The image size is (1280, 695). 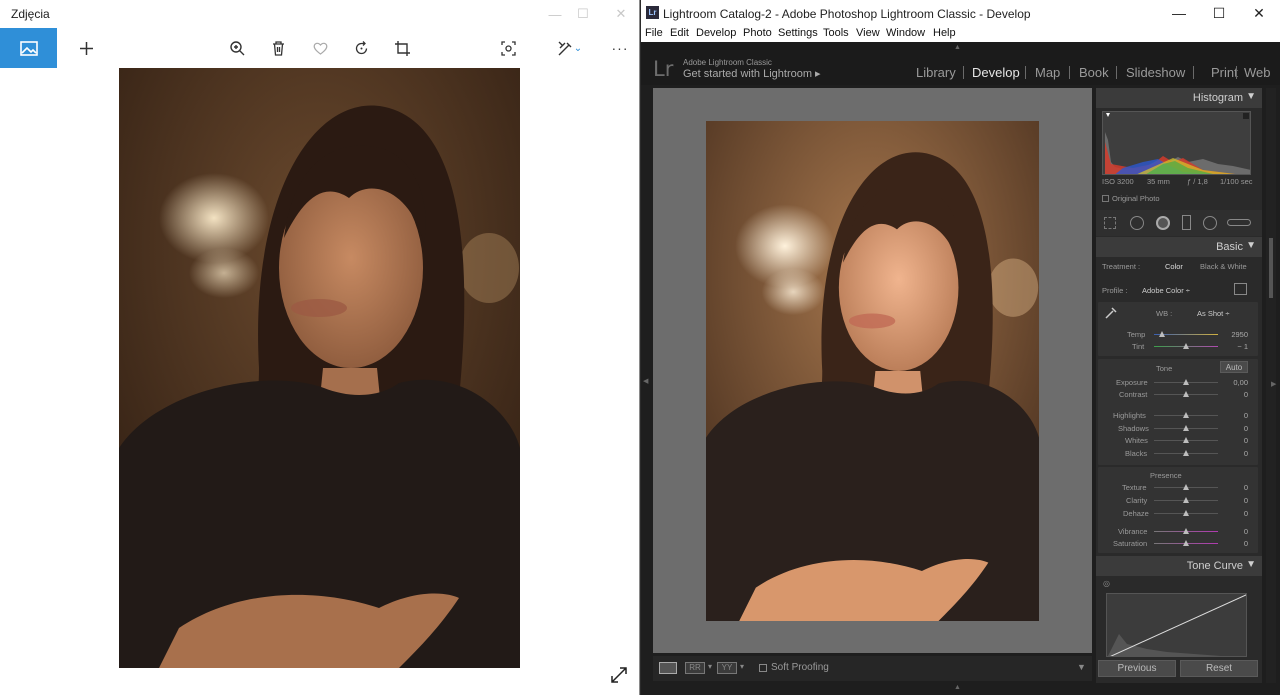 I want to click on profile-dropdown: Adobe Color ÷, so click(x=1166, y=290).